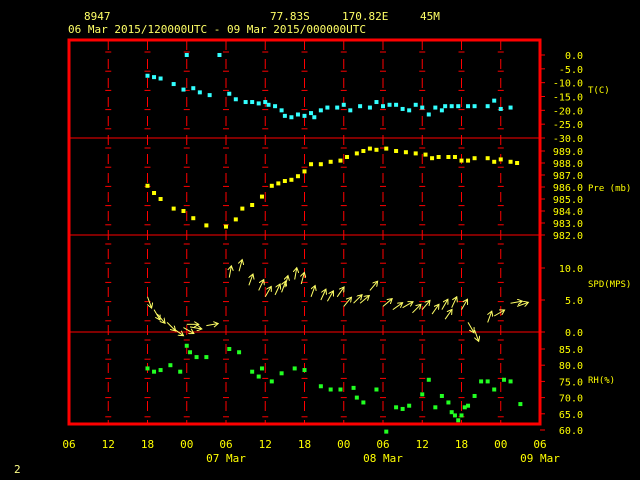  I want to click on y-tick-label: 982.0, so click(568, 236).